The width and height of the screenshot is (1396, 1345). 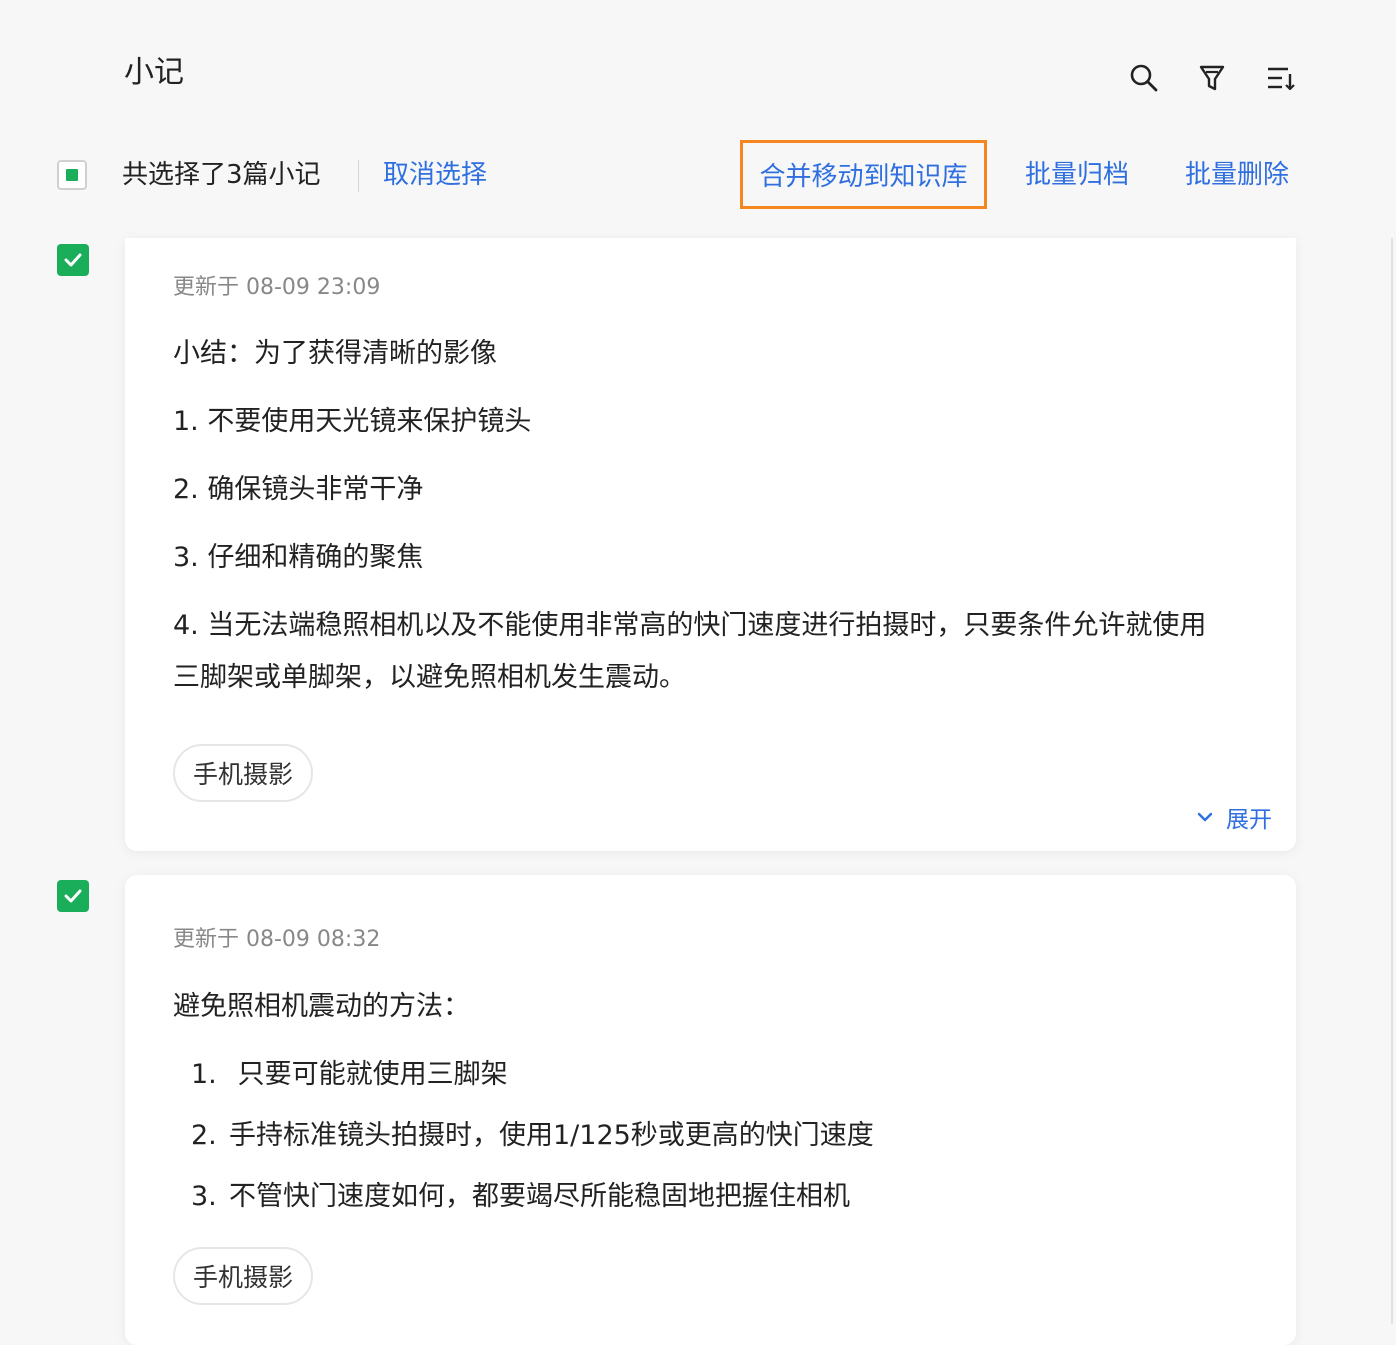 I want to click on list-item: 3. 不管快门速度如何，都要竭尽所能稳固地把握住相机, so click(x=520, y=1197).